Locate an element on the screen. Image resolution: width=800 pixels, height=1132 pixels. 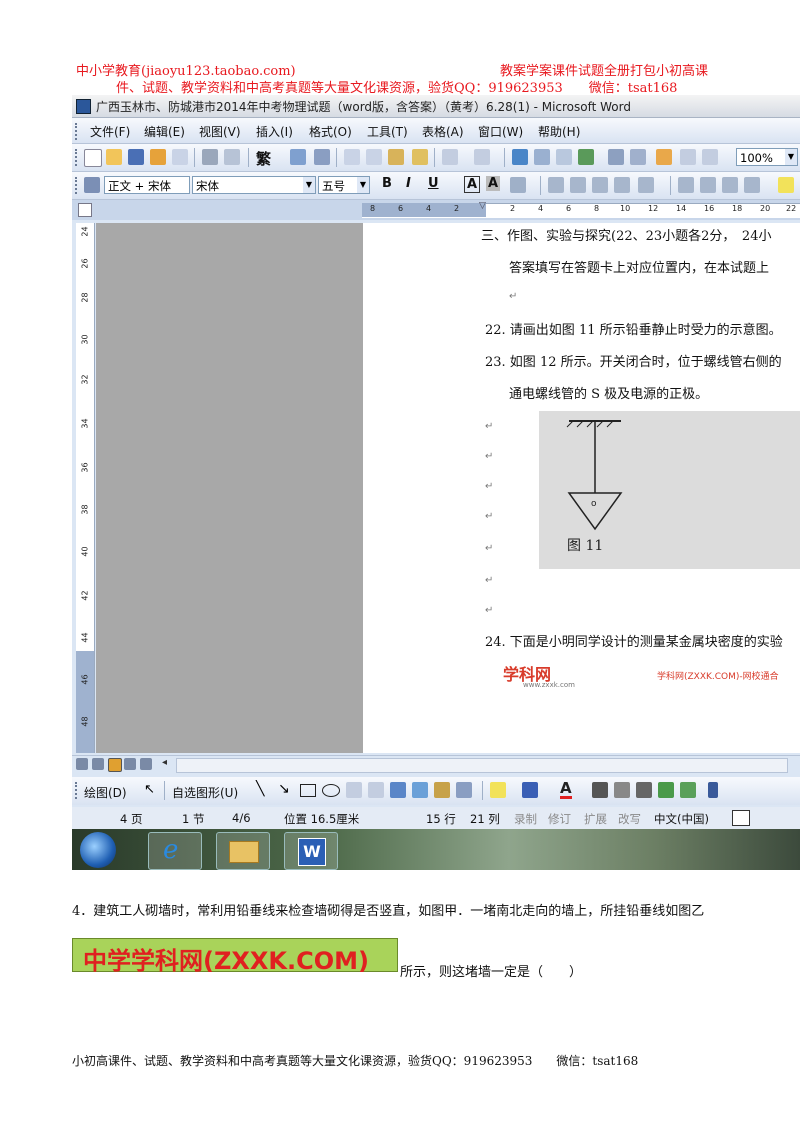
indent-marker-icon: ▽ is located at coordinates (482, 206).